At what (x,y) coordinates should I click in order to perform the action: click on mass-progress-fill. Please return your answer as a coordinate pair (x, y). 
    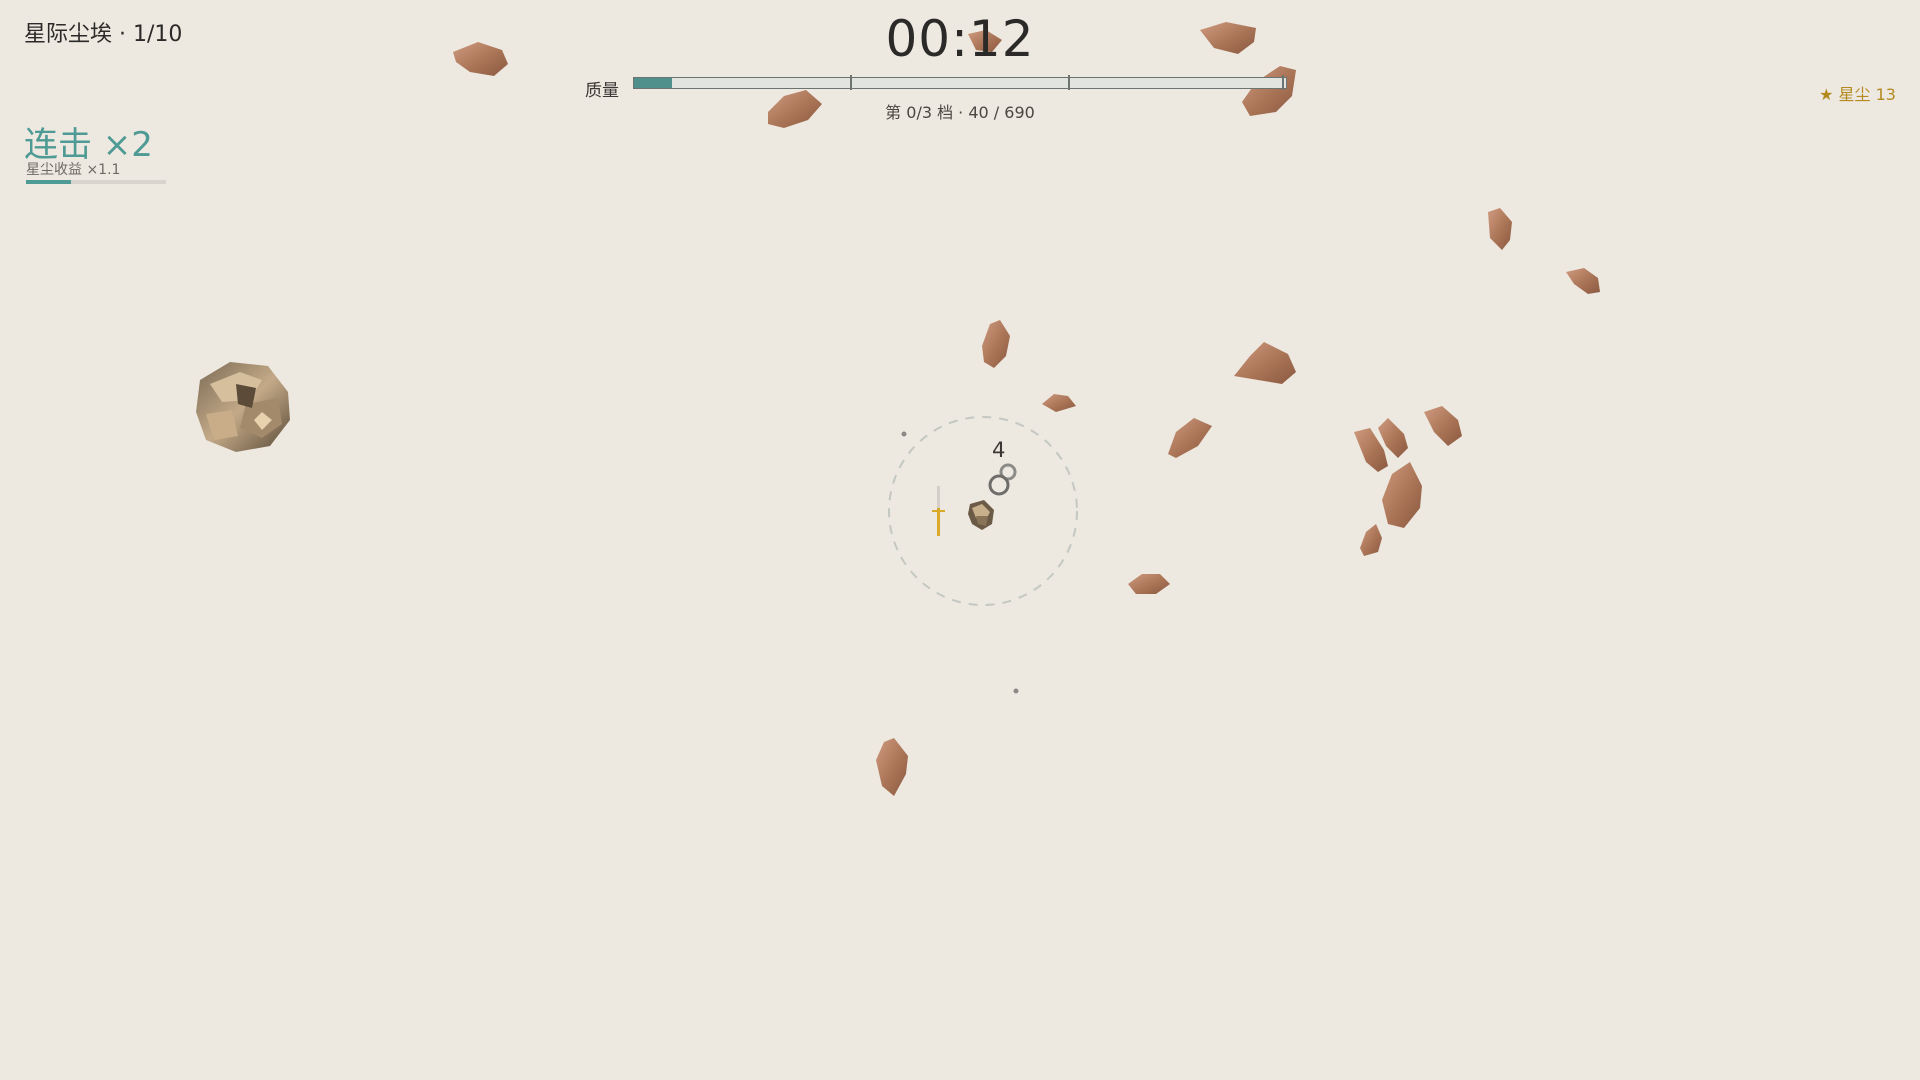
    Looking at the image, I should click on (653, 83).